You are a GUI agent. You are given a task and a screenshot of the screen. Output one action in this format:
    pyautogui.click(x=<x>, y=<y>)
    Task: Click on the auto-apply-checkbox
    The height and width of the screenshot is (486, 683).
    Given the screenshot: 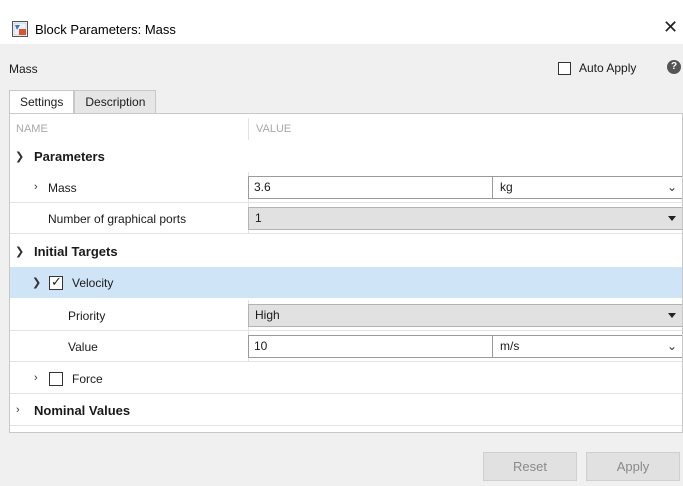 What is the action you would take?
    pyautogui.click(x=564, y=68)
    